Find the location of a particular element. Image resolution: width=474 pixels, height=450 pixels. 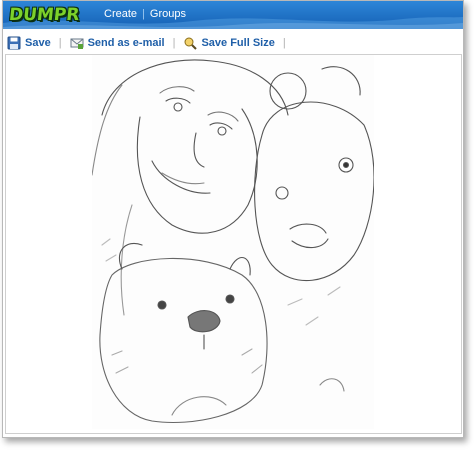

main-nav: Create | Groups is located at coordinates (145, 14).